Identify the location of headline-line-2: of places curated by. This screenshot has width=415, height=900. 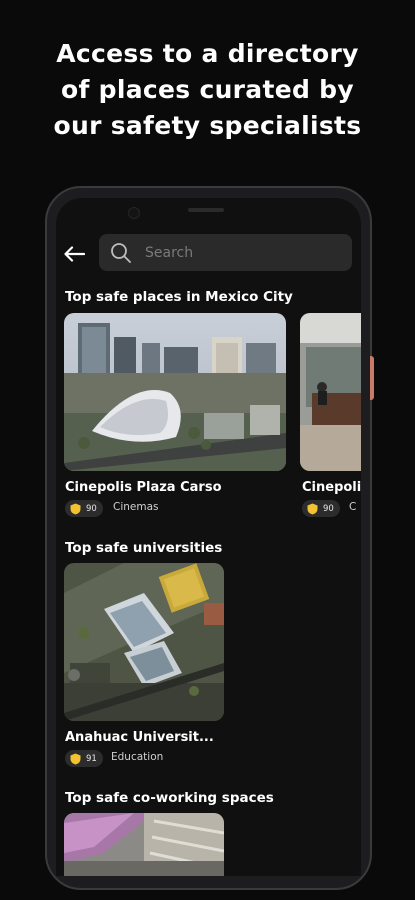
(207, 89).